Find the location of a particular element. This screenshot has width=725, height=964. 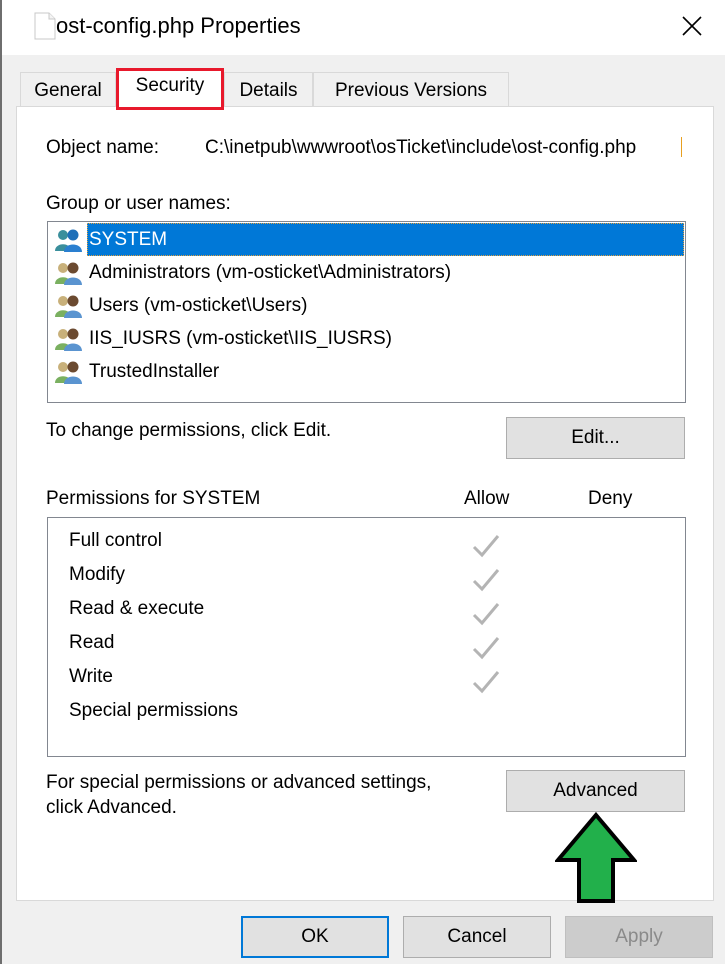

permission-row-read: Read is located at coordinates (366, 646).